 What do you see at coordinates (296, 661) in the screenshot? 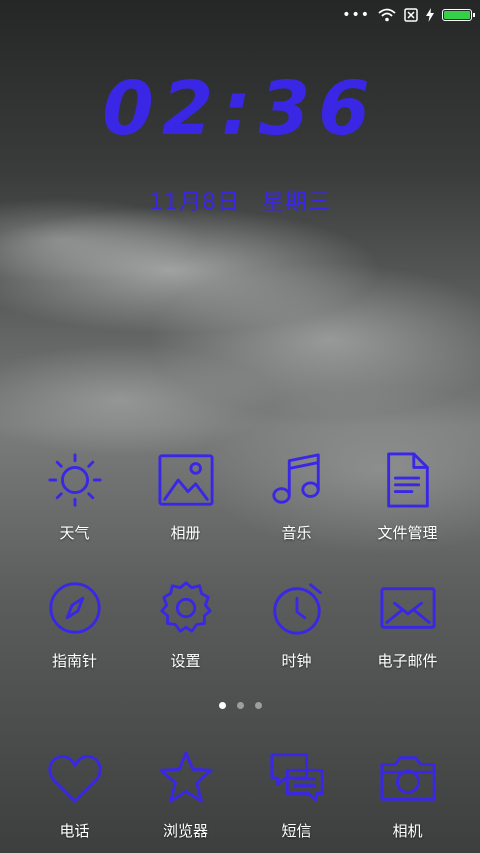
I see `app-label: 时钟` at bounding box center [296, 661].